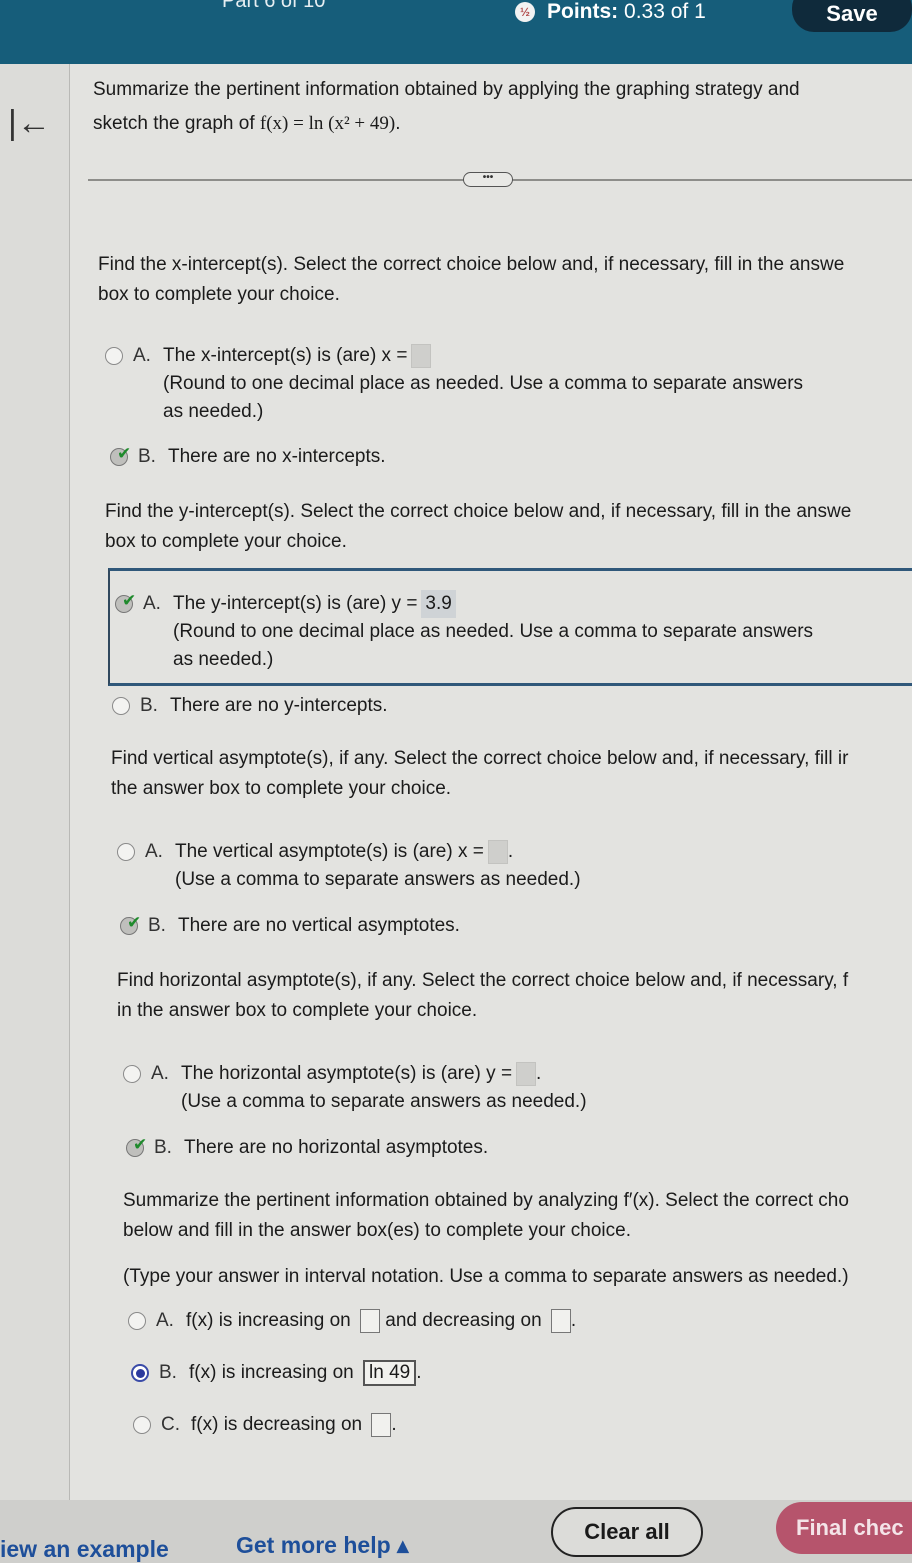 This screenshot has width=912, height=1563. I want to click on function-expression: f(x) = ln (x² + 49), so click(327, 123).